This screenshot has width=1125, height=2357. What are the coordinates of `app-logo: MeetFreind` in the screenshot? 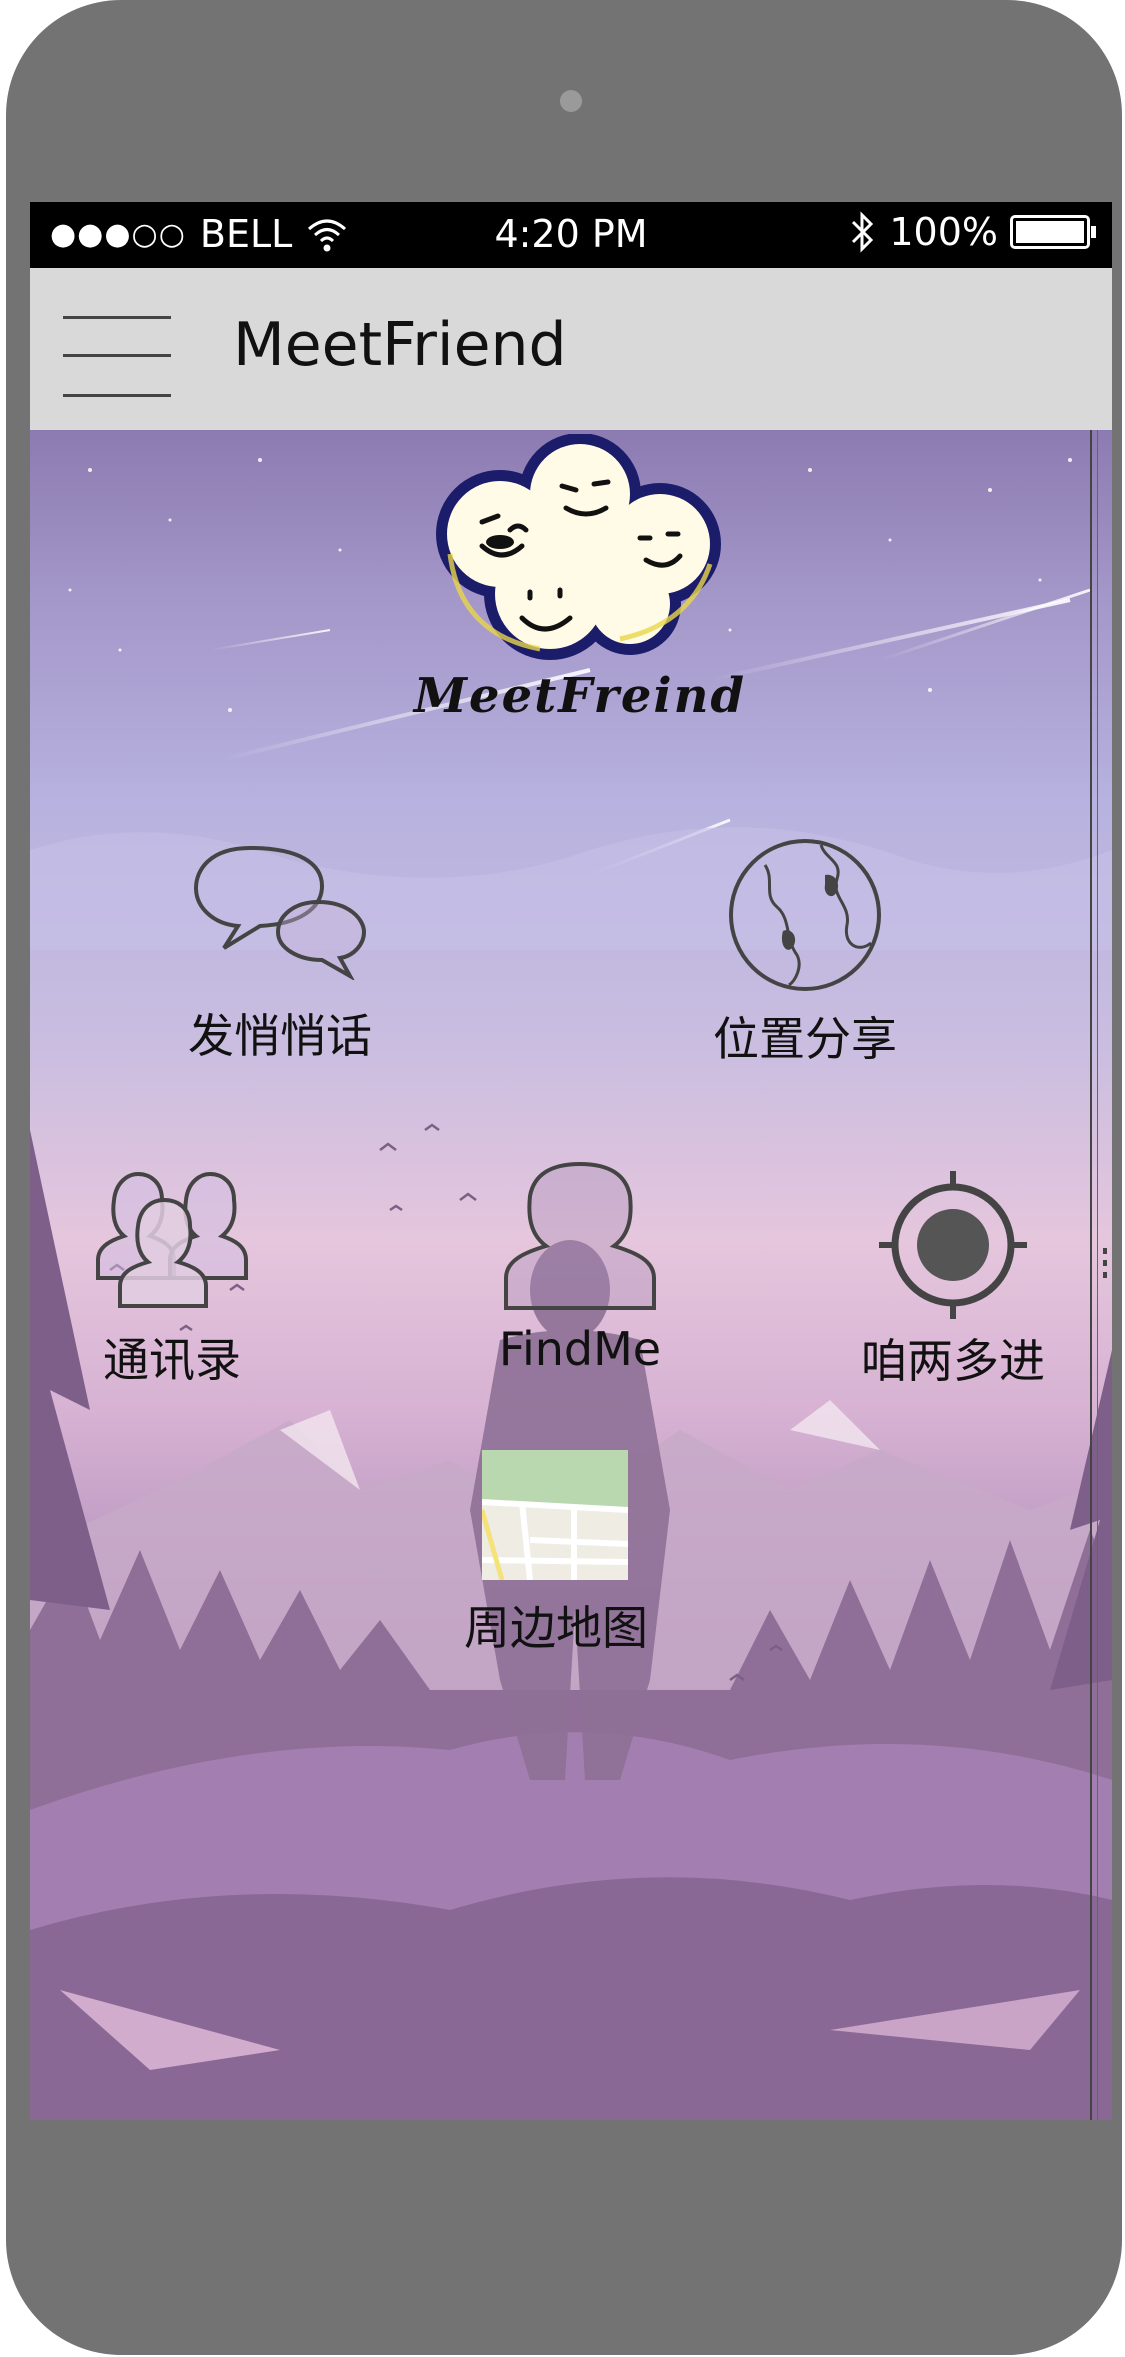 It's located at (580, 584).